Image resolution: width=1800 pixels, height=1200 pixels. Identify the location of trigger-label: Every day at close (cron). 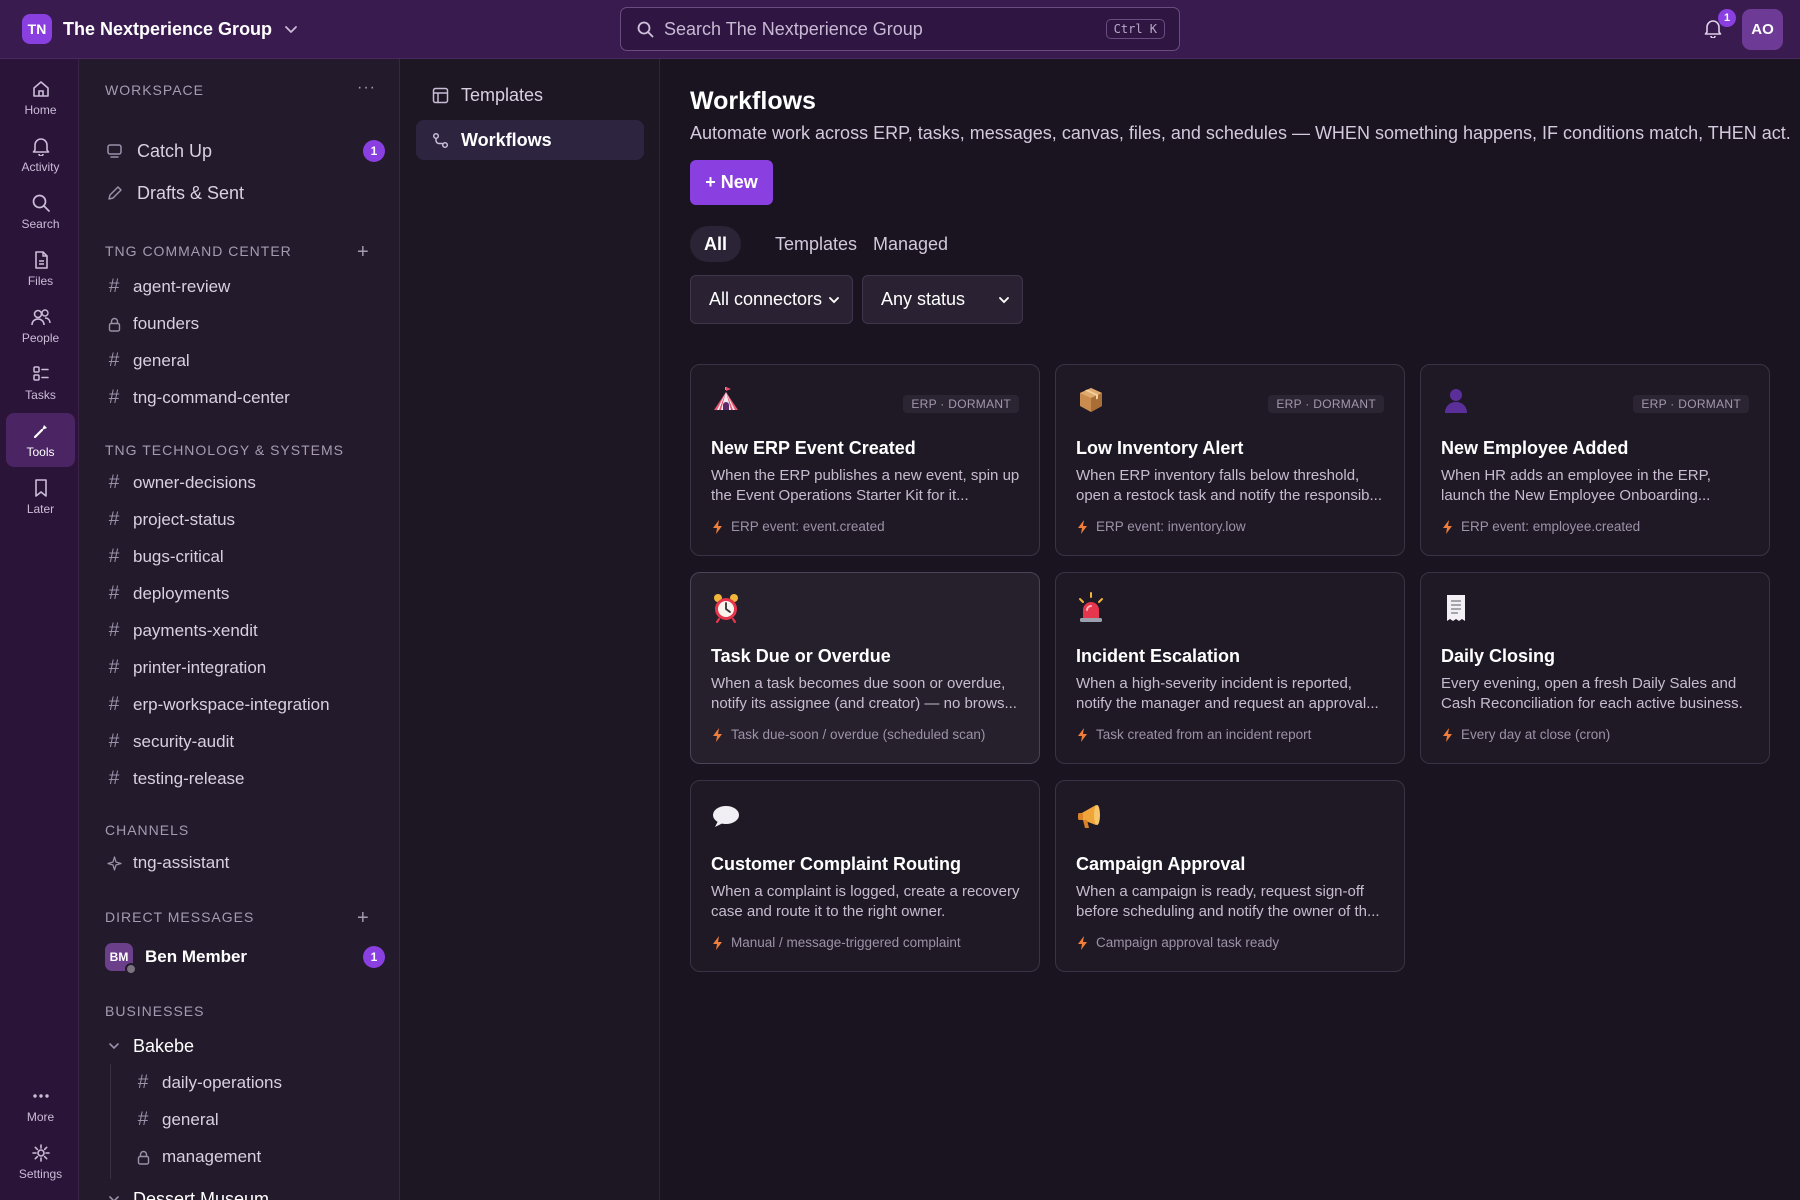
(1536, 734).